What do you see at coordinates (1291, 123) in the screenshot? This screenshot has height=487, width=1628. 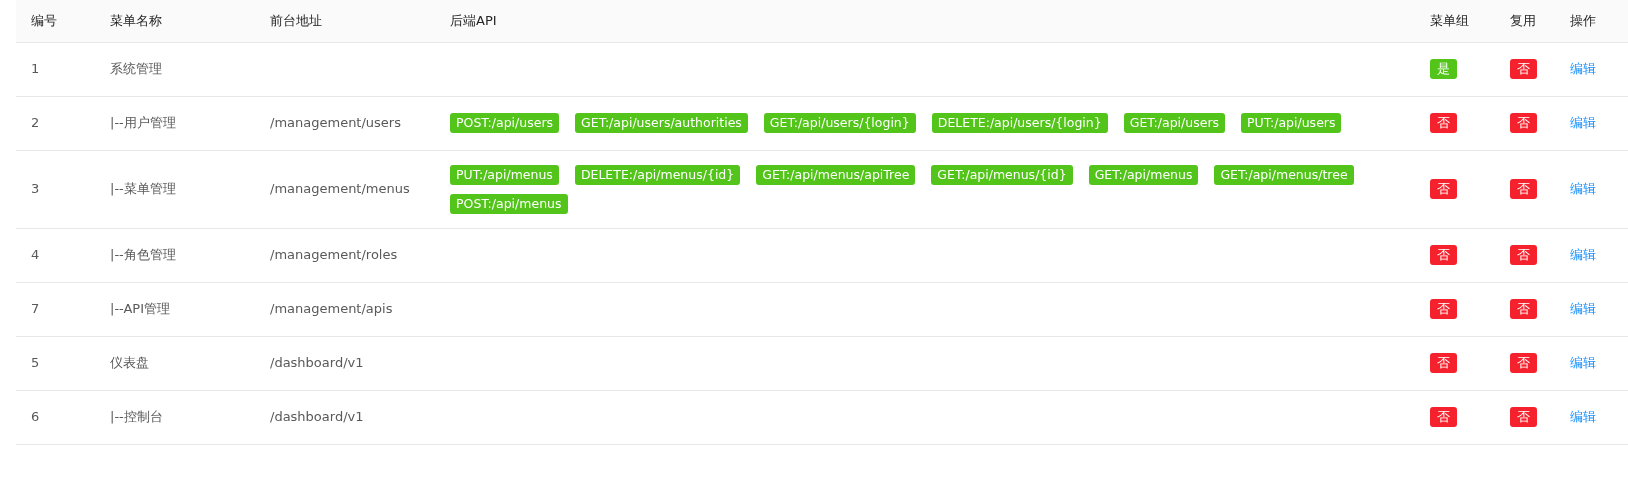 I see `api-tag: PUT:/api/users` at bounding box center [1291, 123].